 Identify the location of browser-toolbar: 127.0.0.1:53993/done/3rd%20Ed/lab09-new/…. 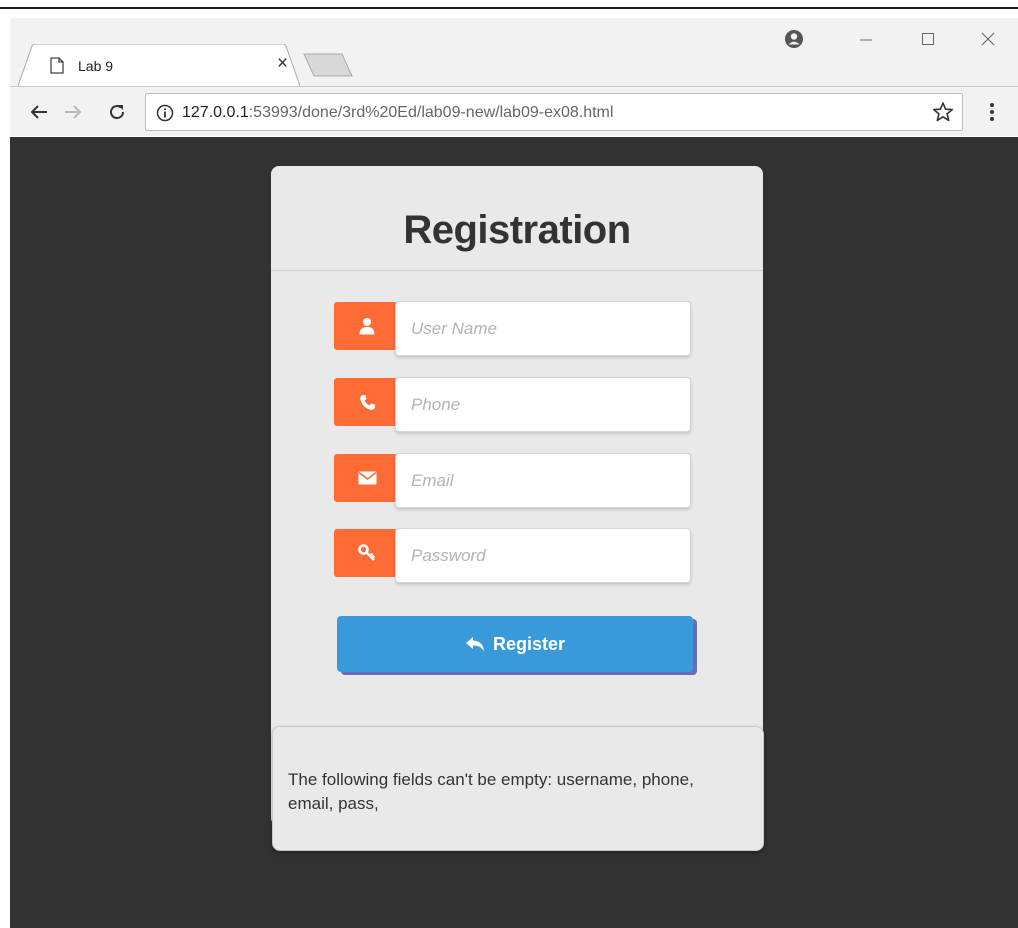
(514, 111).